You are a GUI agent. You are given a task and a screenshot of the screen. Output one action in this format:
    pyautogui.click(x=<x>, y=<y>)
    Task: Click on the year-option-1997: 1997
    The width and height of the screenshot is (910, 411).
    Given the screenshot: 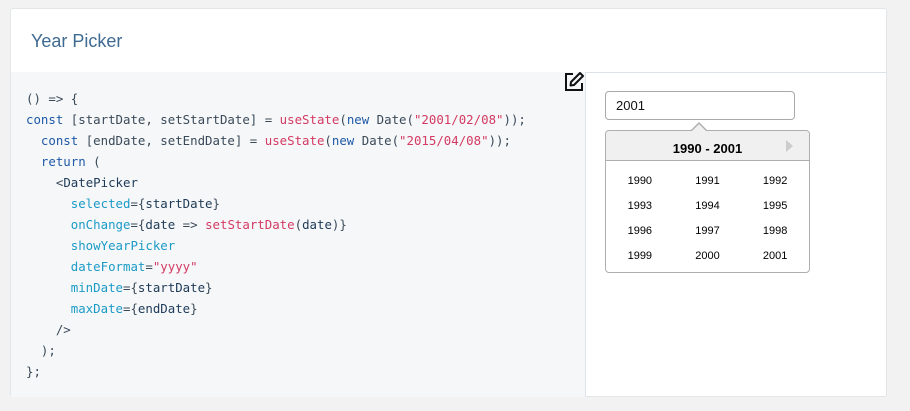 What is the action you would take?
    pyautogui.click(x=708, y=231)
    